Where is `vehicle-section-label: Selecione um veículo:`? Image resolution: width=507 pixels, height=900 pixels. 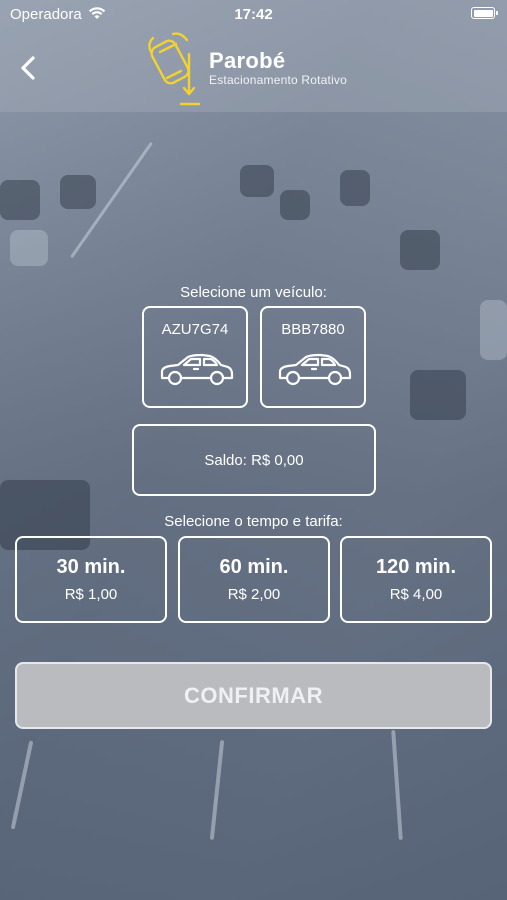
vehicle-section-label: Selecione um veículo: is located at coordinates (253, 292).